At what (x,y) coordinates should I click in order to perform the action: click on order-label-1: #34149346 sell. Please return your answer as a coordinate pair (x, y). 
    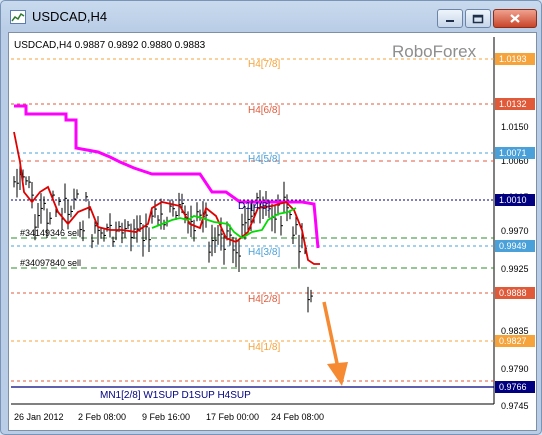
    Looking at the image, I should click on (50, 233).